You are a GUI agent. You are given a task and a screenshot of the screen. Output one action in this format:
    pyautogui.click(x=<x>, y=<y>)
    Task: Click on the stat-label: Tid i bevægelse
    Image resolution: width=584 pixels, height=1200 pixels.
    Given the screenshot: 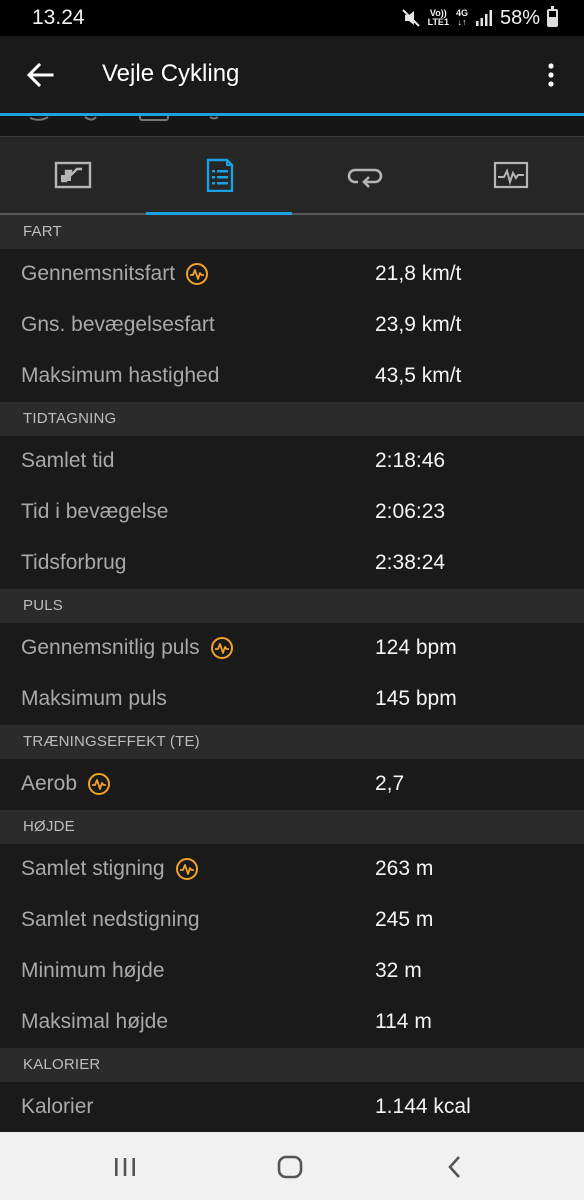 What is the action you would take?
    pyautogui.click(x=94, y=512)
    